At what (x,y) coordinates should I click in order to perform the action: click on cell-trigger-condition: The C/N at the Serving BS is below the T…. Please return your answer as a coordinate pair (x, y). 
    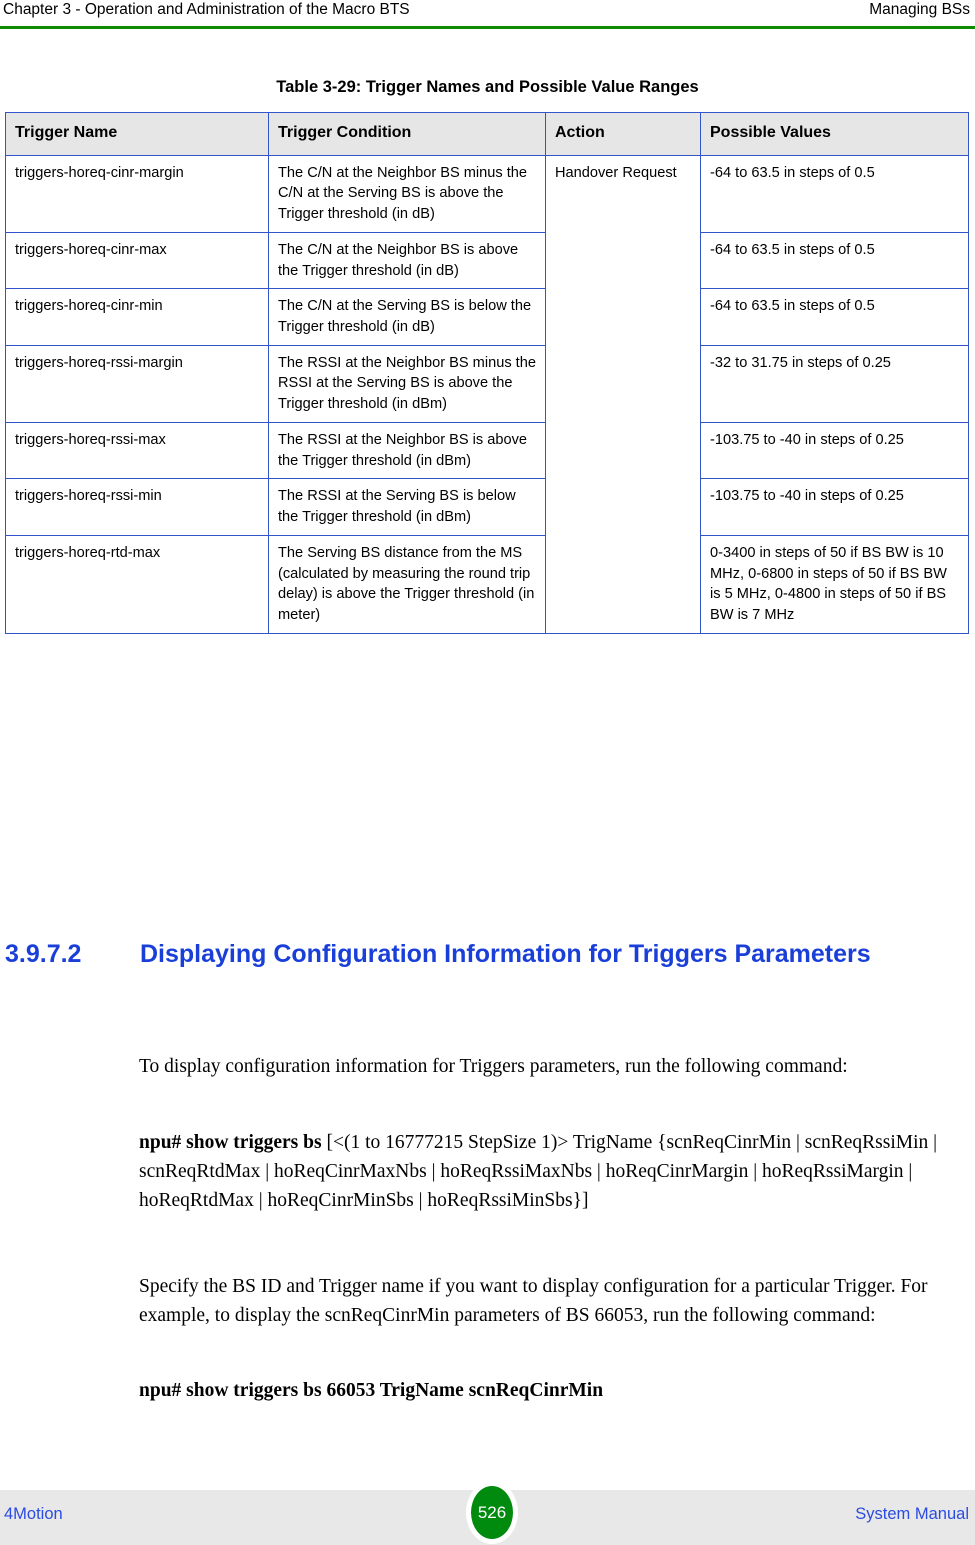
    Looking at the image, I should click on (407, 317).